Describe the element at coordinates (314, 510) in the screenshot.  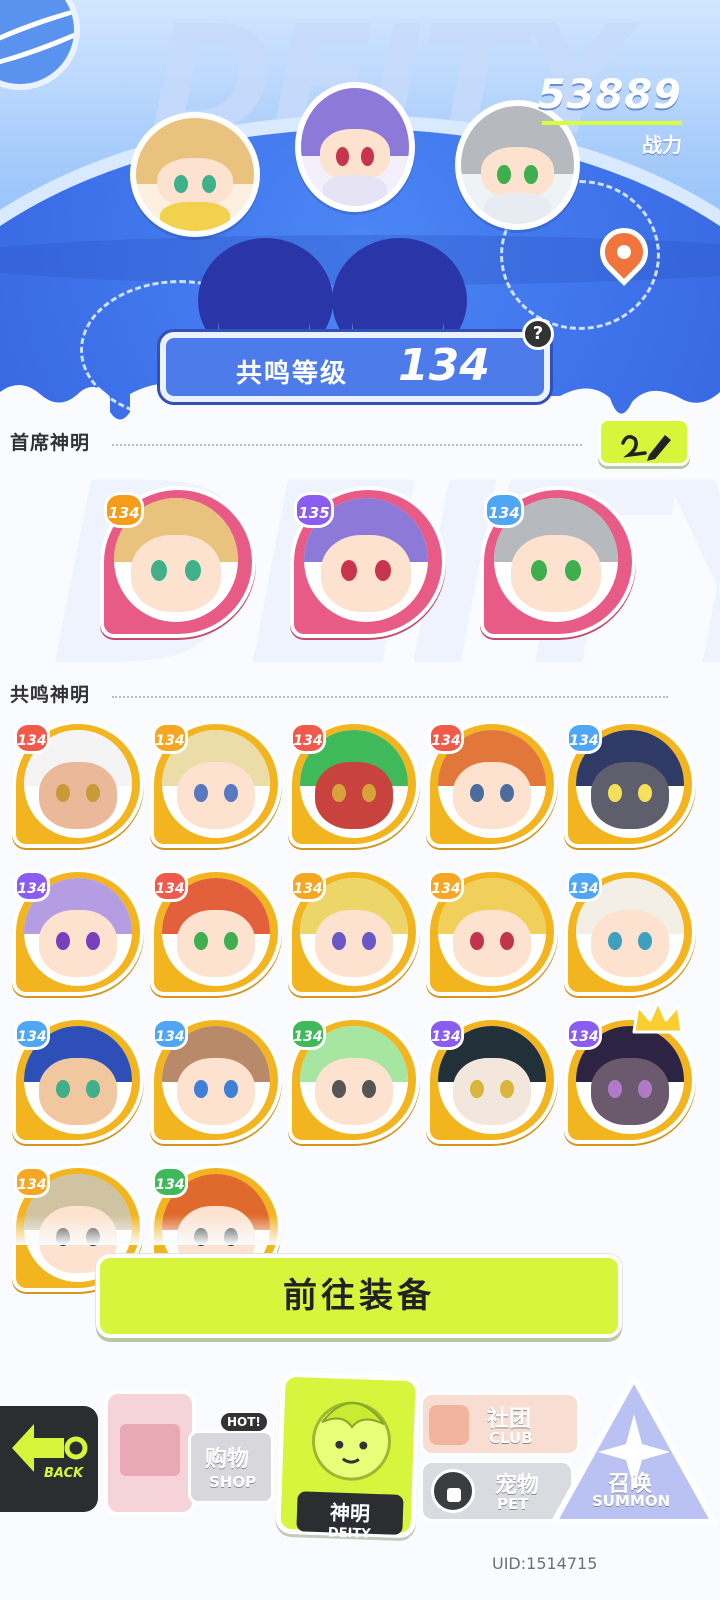
I see `level-badge: 135` at that location.